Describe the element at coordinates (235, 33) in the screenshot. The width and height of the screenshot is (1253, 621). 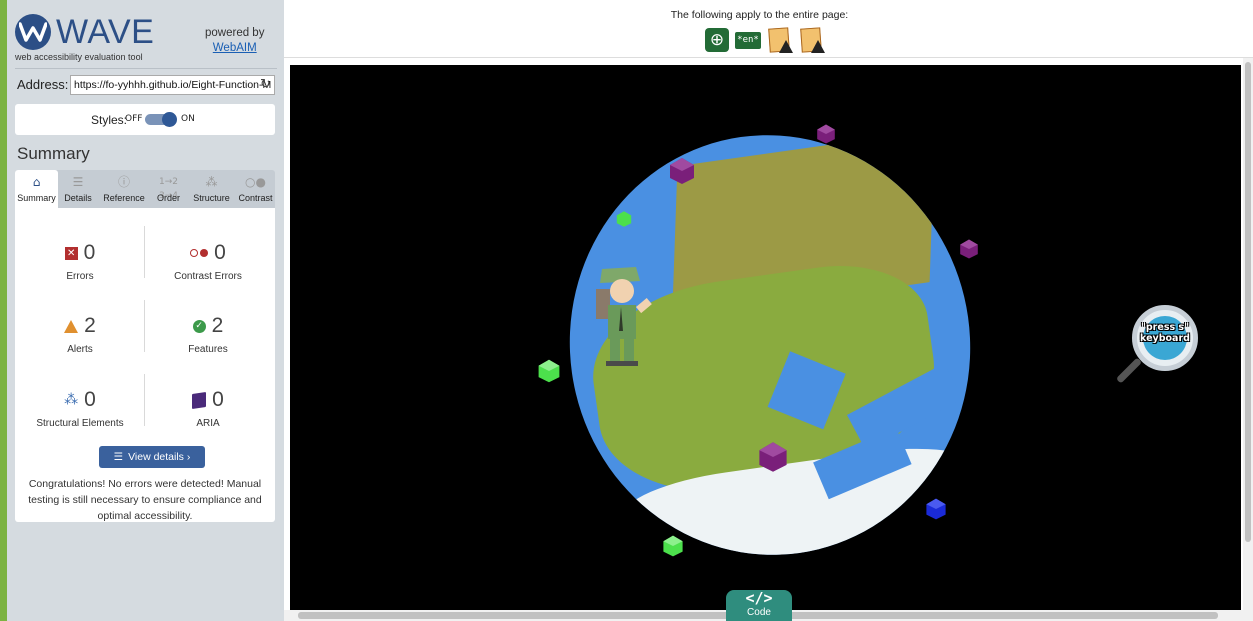
I see `powered-by-text: powered by` at that location.